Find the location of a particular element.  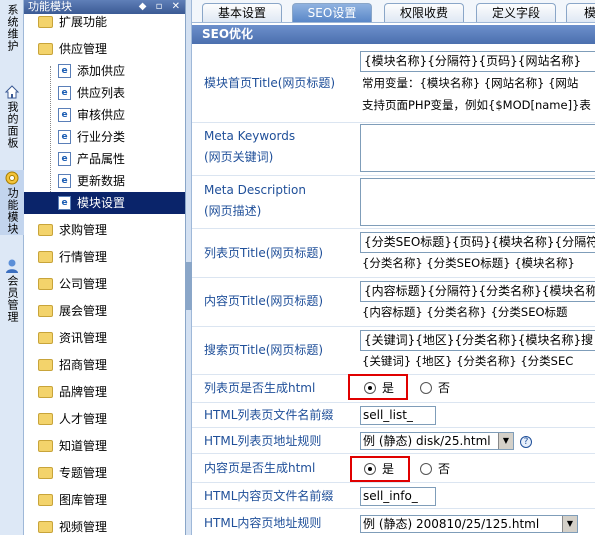

tree-item: e 行业分类 is located at coordinates (104, 137).